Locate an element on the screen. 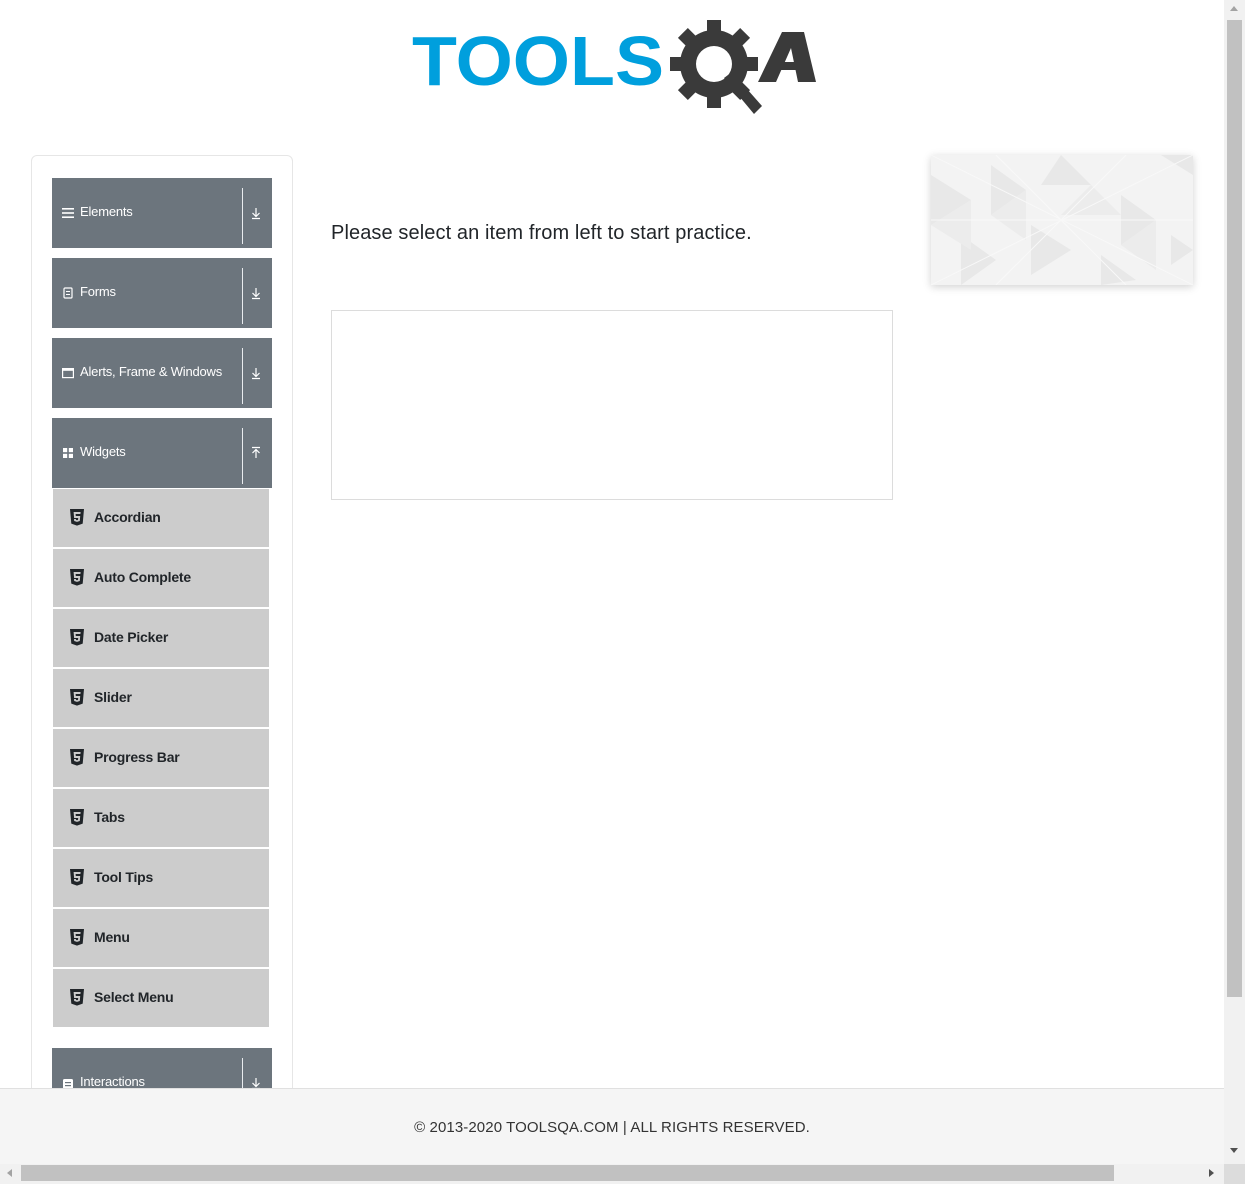  group-label: Alerts, Frame & Windows is located at coordinates (151, 371).